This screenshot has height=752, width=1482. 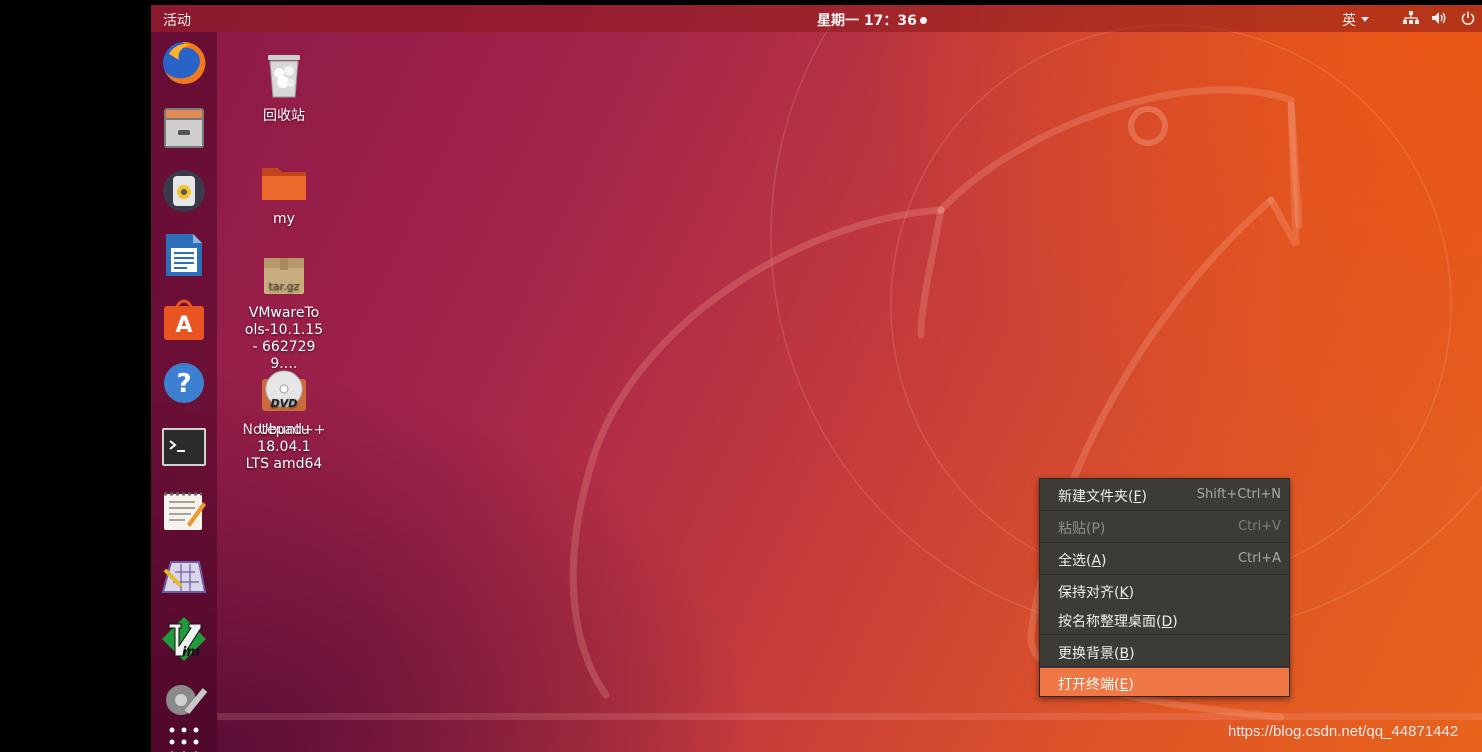 I want to click on power-icon, so click(x=1468, y=18).